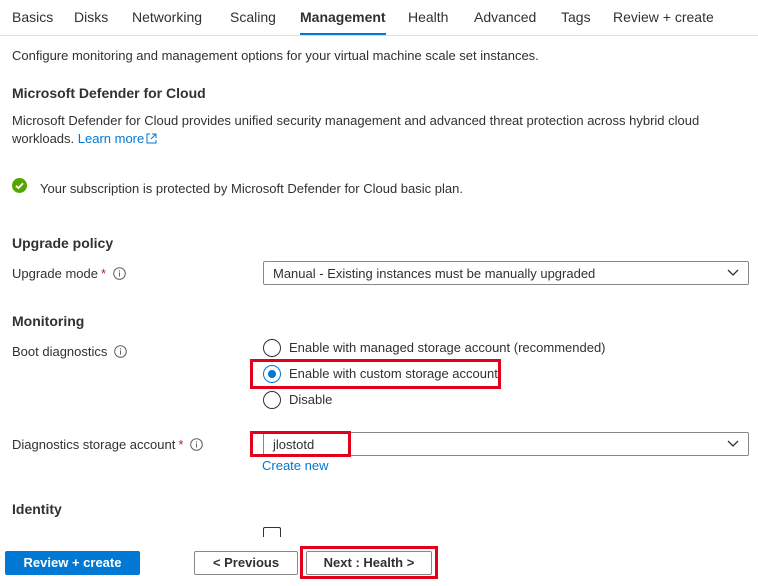 The width and height of the screenshot is (758, 586). What do you see at coordinates (663, 17) in the screenshot?
I see `tab-review-create: Review + create` at bounding box center [663, 17].